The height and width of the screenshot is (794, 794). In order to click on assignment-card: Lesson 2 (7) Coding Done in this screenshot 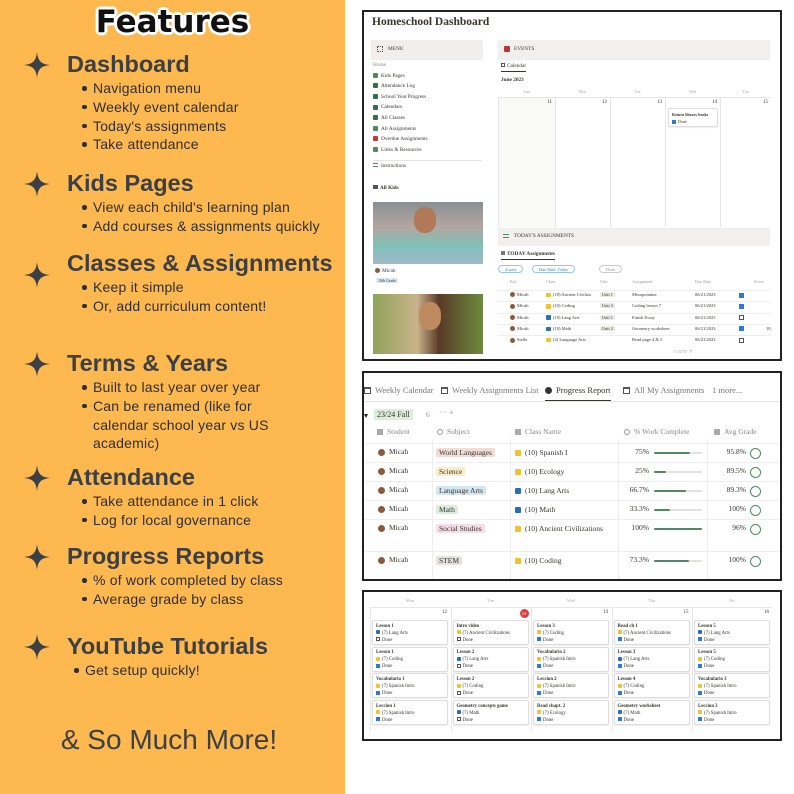, I will do `click(490, 686)`.